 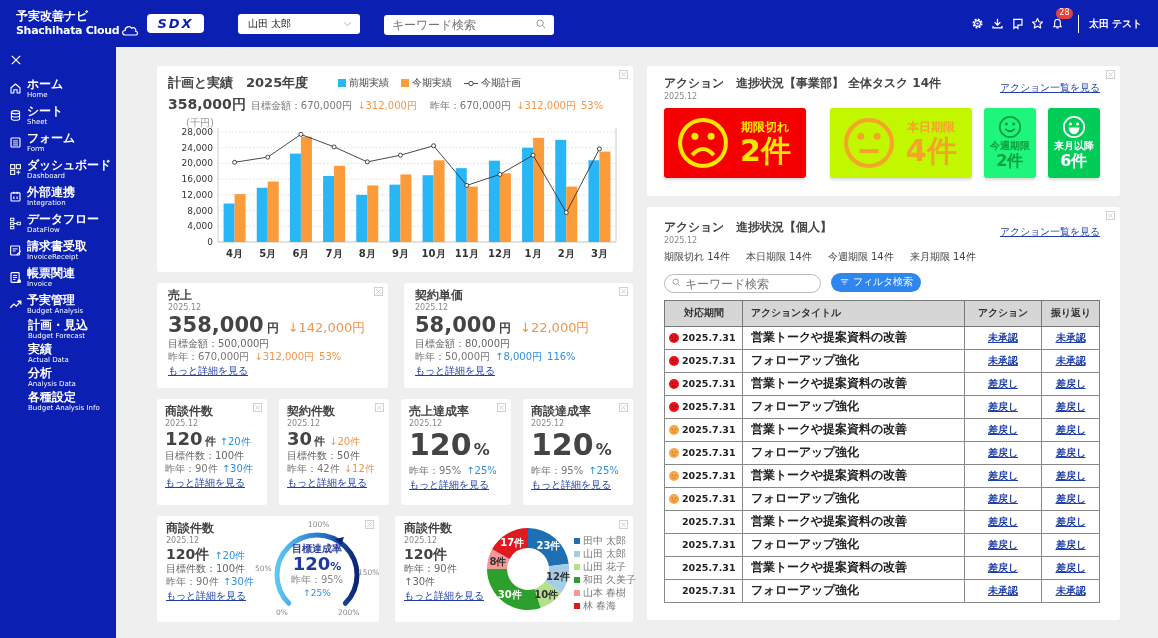 I want to click on filter-button: フィルタ検索, so click(x=876, y=282).